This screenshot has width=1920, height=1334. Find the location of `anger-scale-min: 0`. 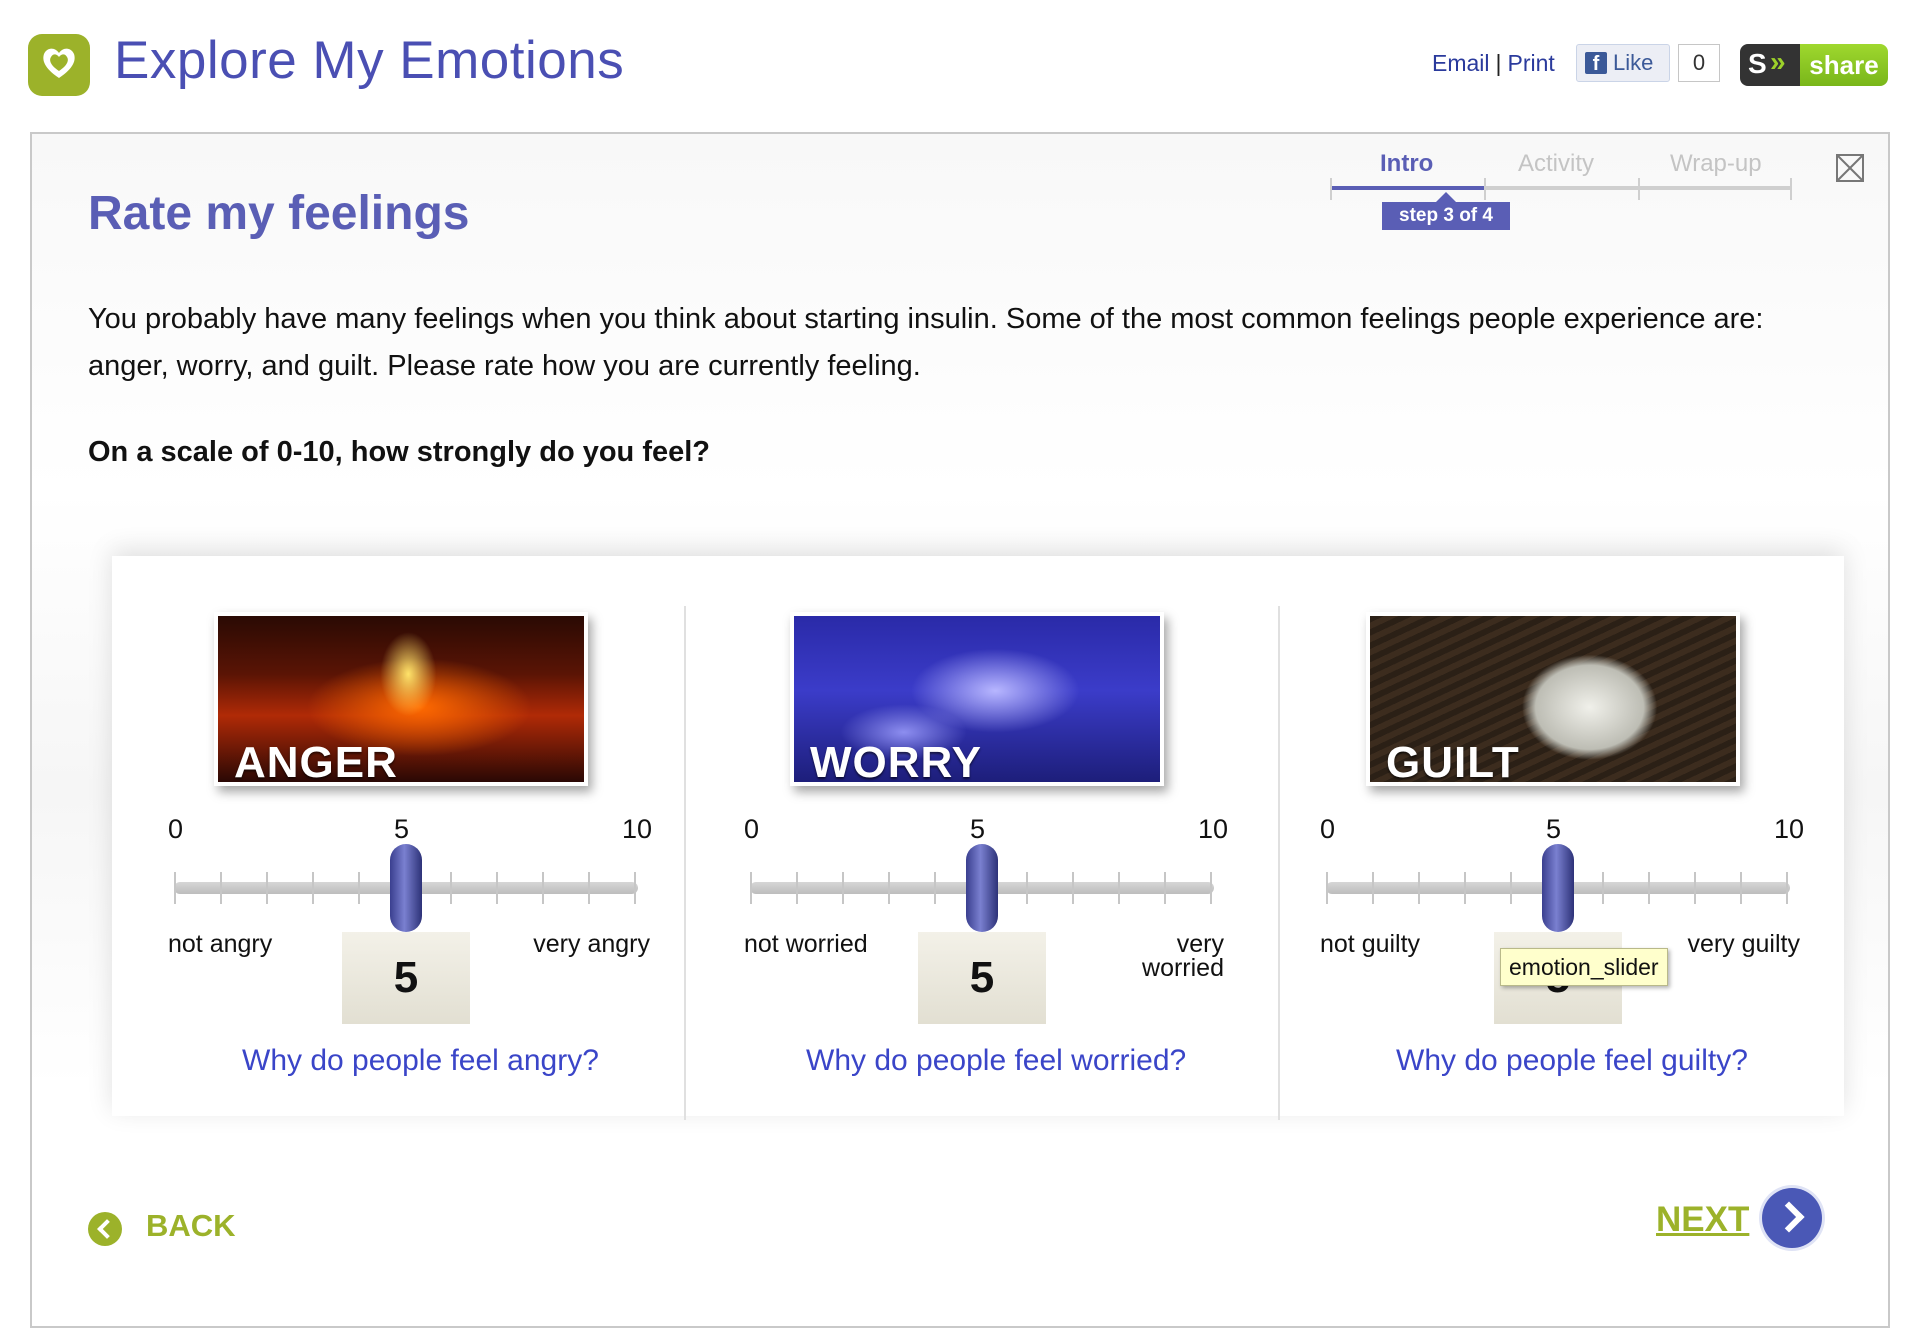

anger-scale-min: 0 is located at coordinates (176, 829).